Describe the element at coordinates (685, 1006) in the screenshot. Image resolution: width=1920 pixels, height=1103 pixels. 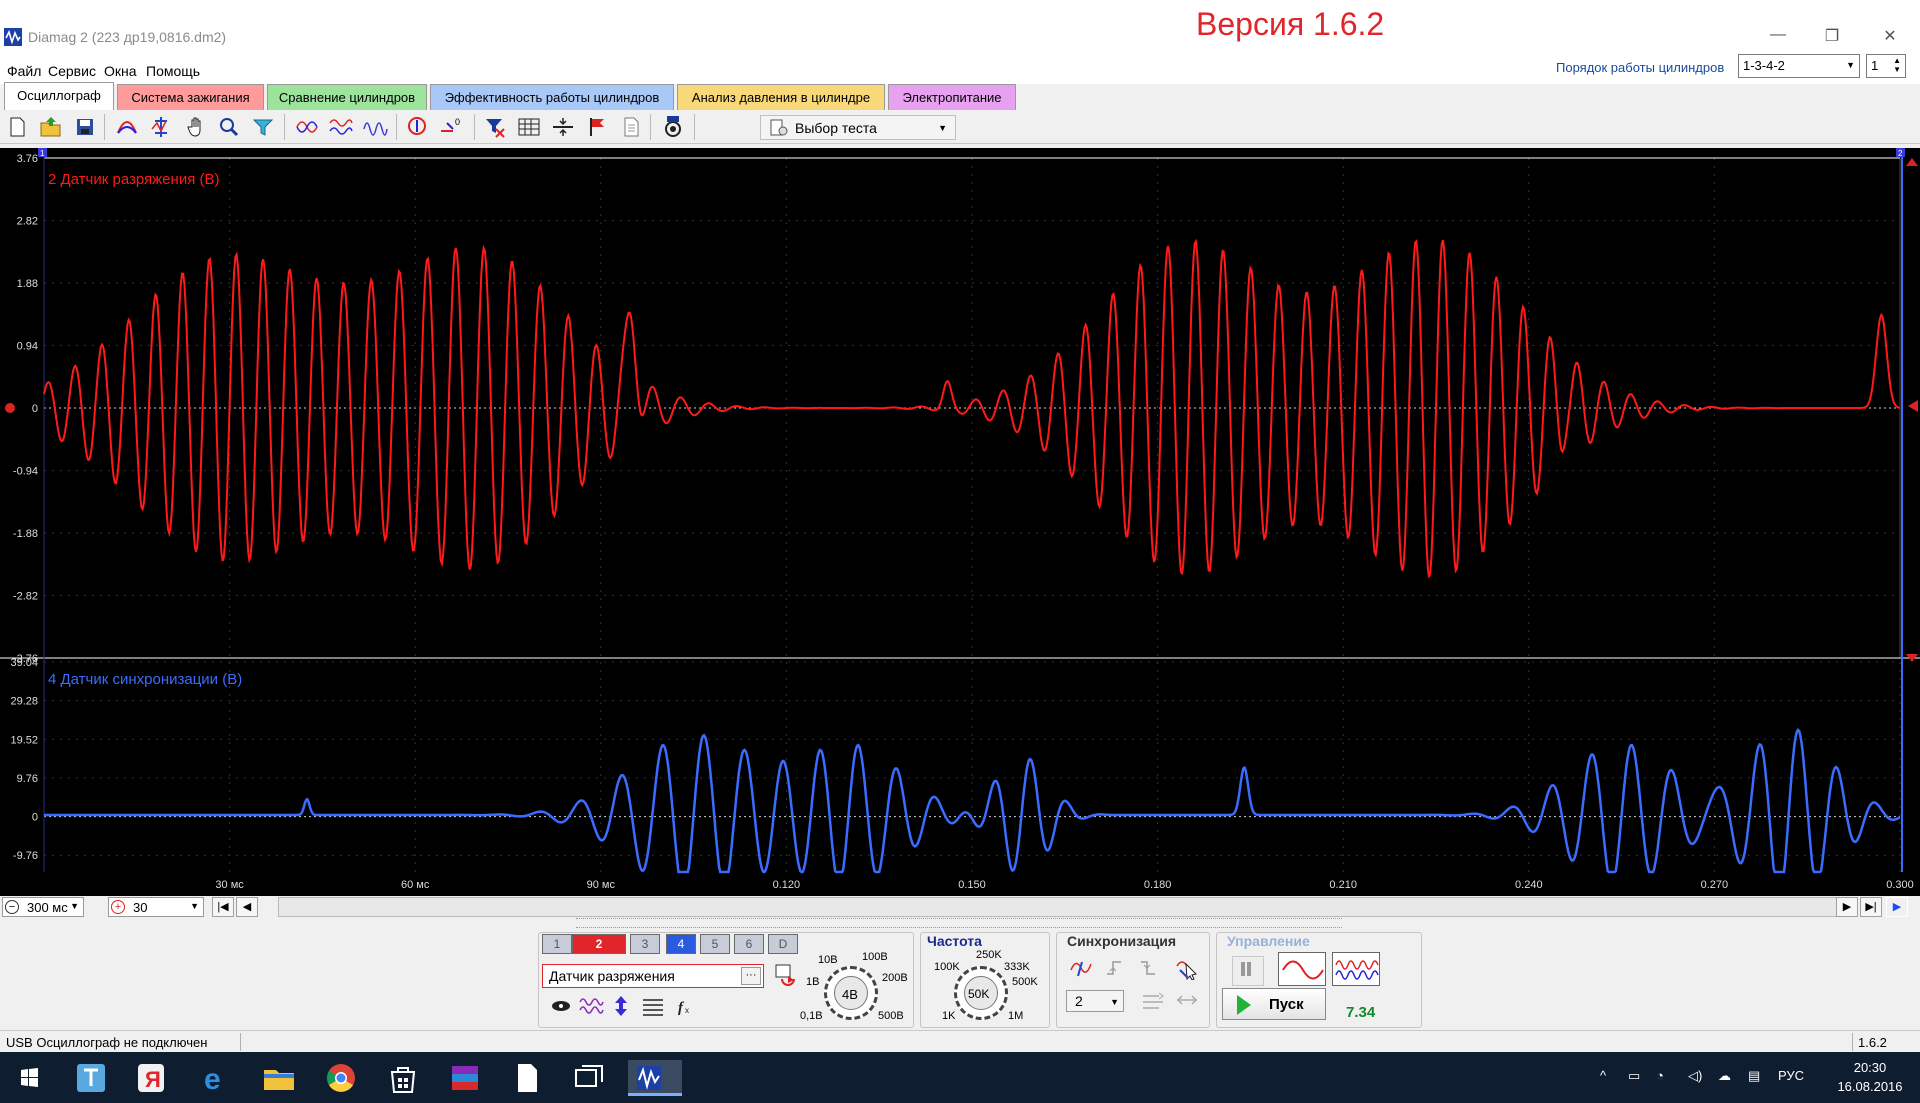
I see `function-icon: fx` at that location.